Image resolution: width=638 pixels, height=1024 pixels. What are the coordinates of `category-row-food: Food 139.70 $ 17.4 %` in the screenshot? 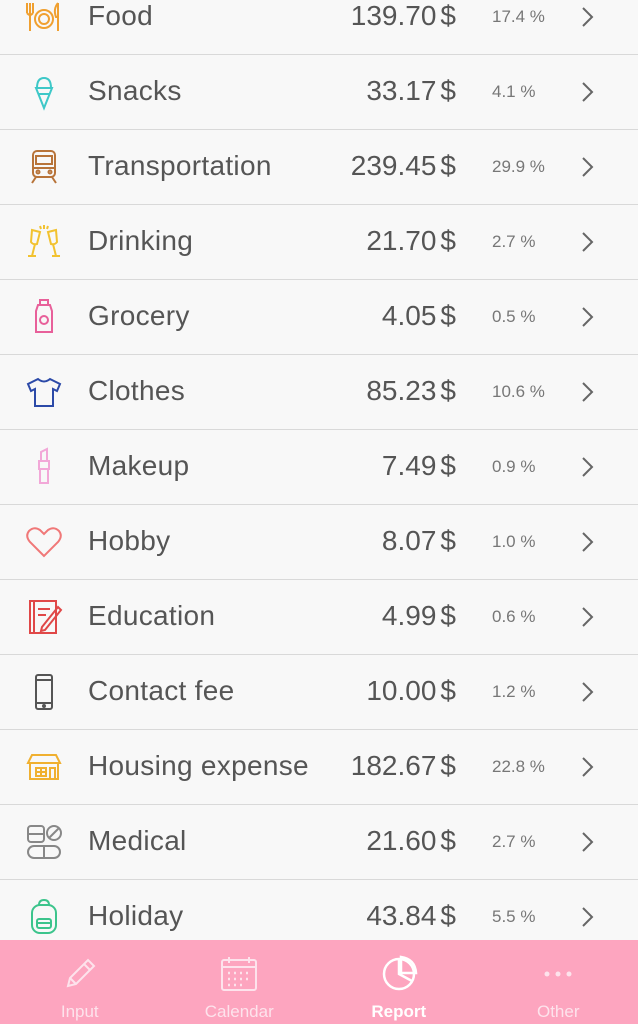 It's located at (319, 27).